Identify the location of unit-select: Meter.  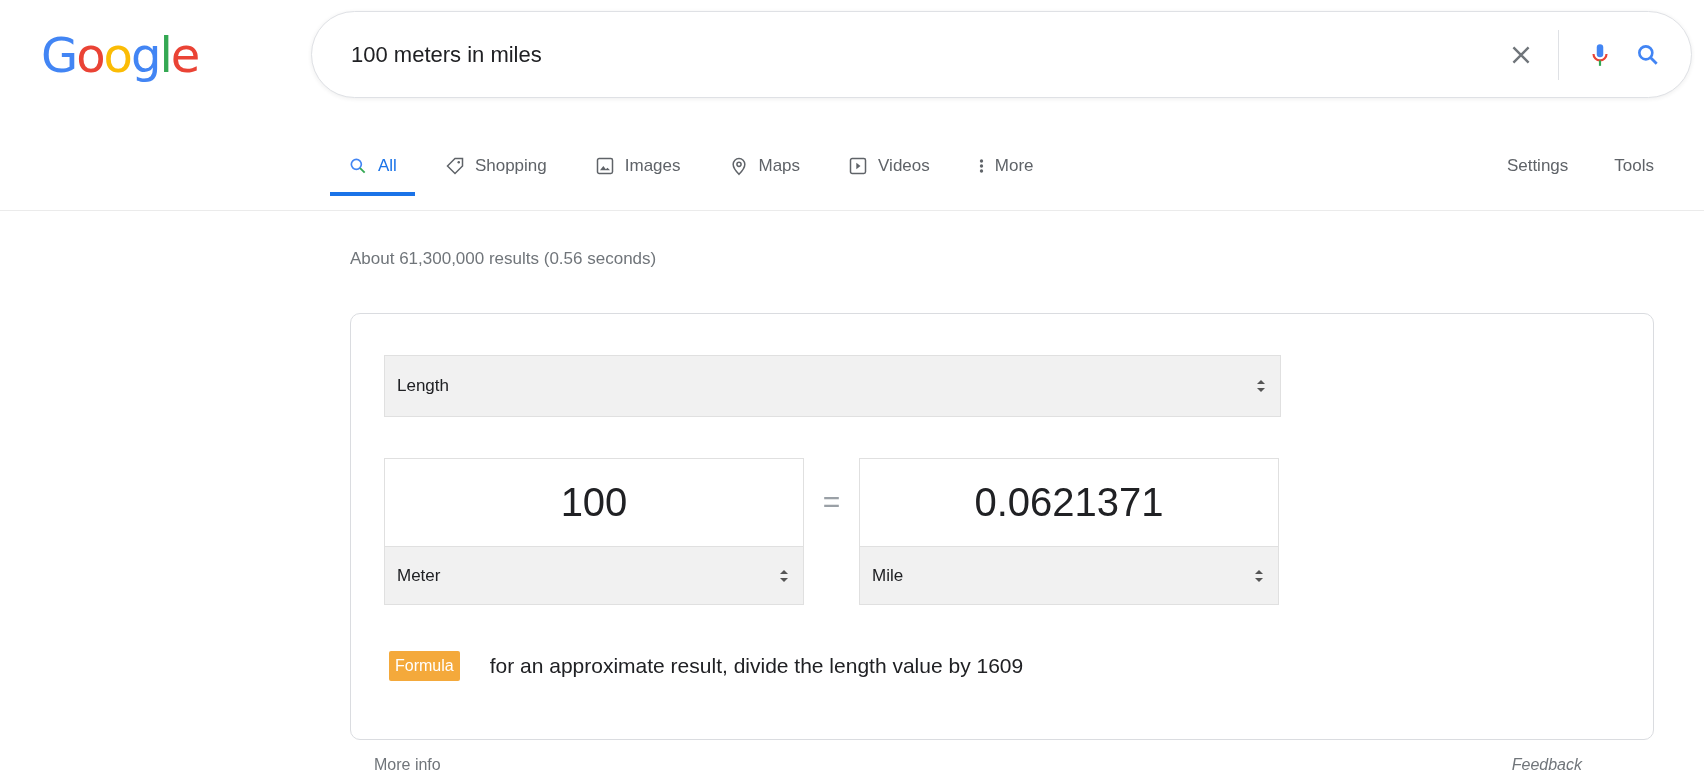
(594, 576).